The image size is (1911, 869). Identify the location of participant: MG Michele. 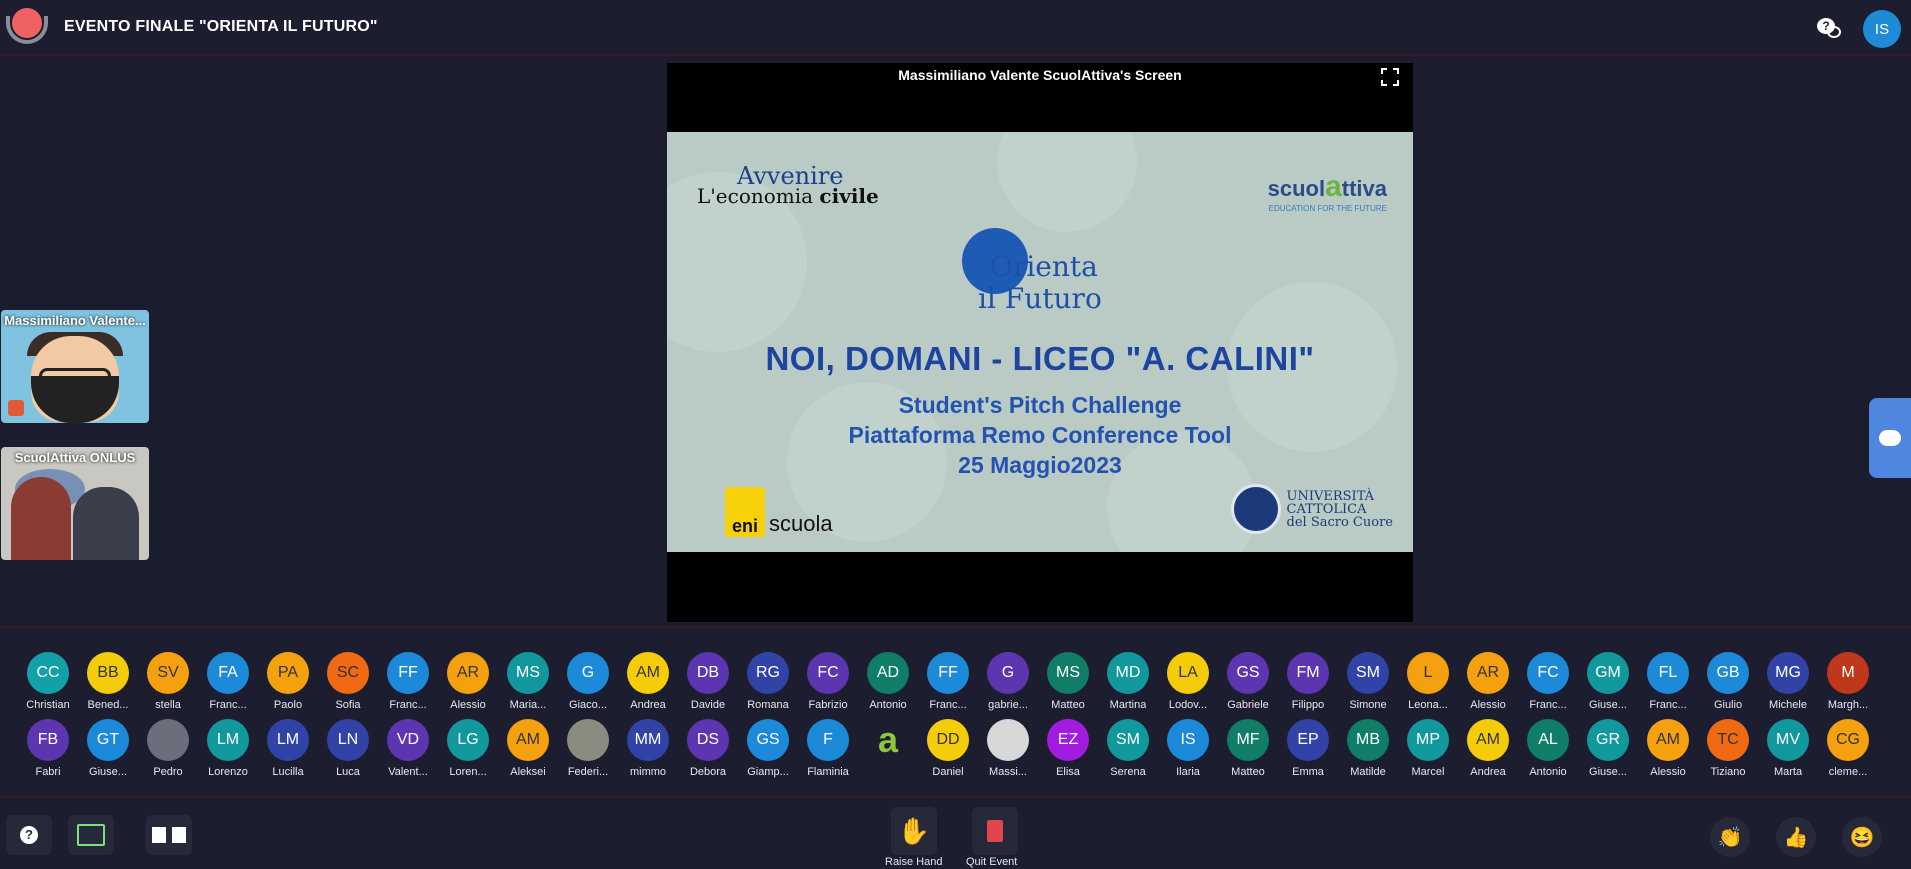
(1788, 681).